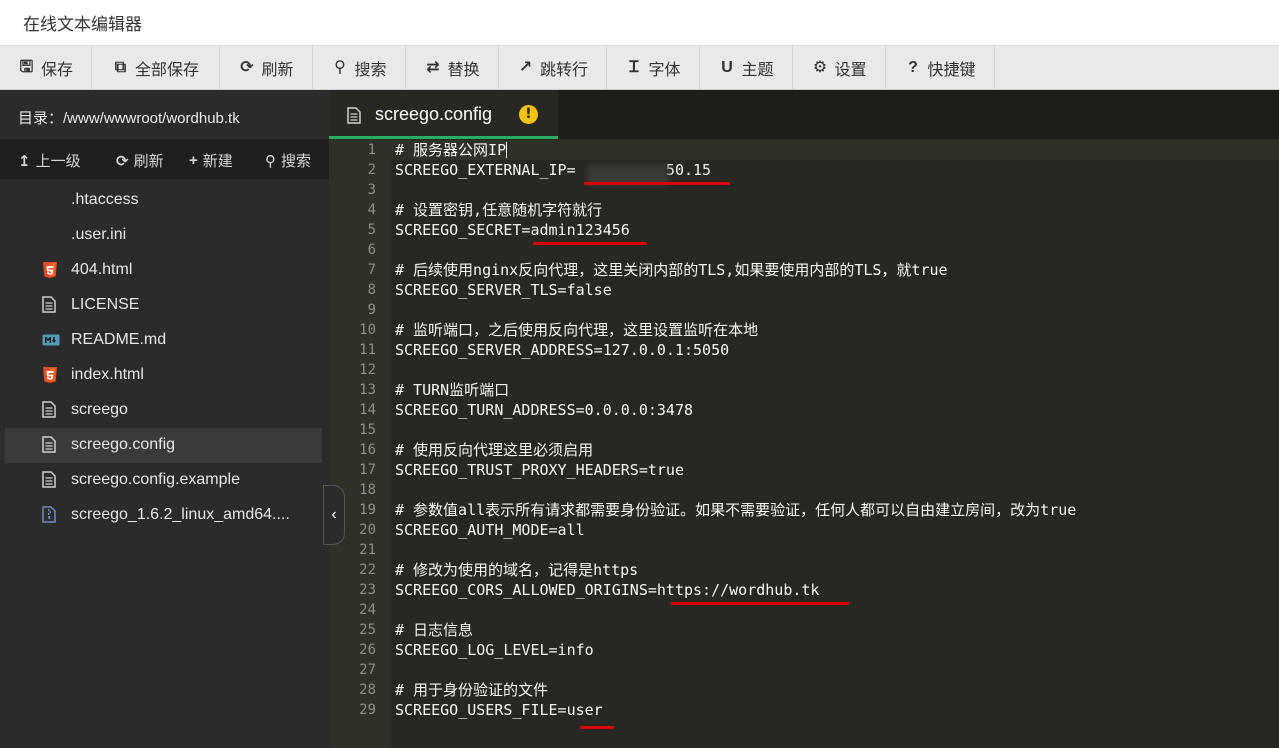 The width and height of the screenshot is (1279, 748). Describe the element at coordinates (266, 68) in the screenshot. I see `toolbar-refresh-button: ⟳ 刷新` at that location.